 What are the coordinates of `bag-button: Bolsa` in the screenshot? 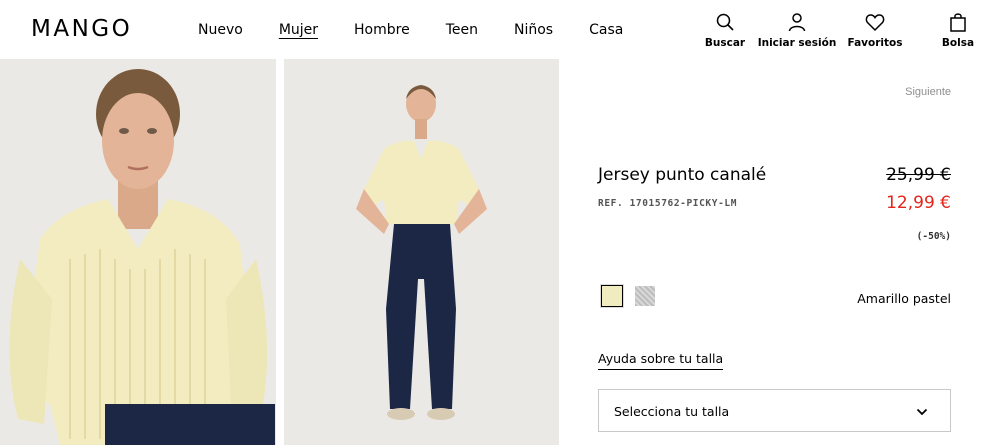 It's located at (958, 30).